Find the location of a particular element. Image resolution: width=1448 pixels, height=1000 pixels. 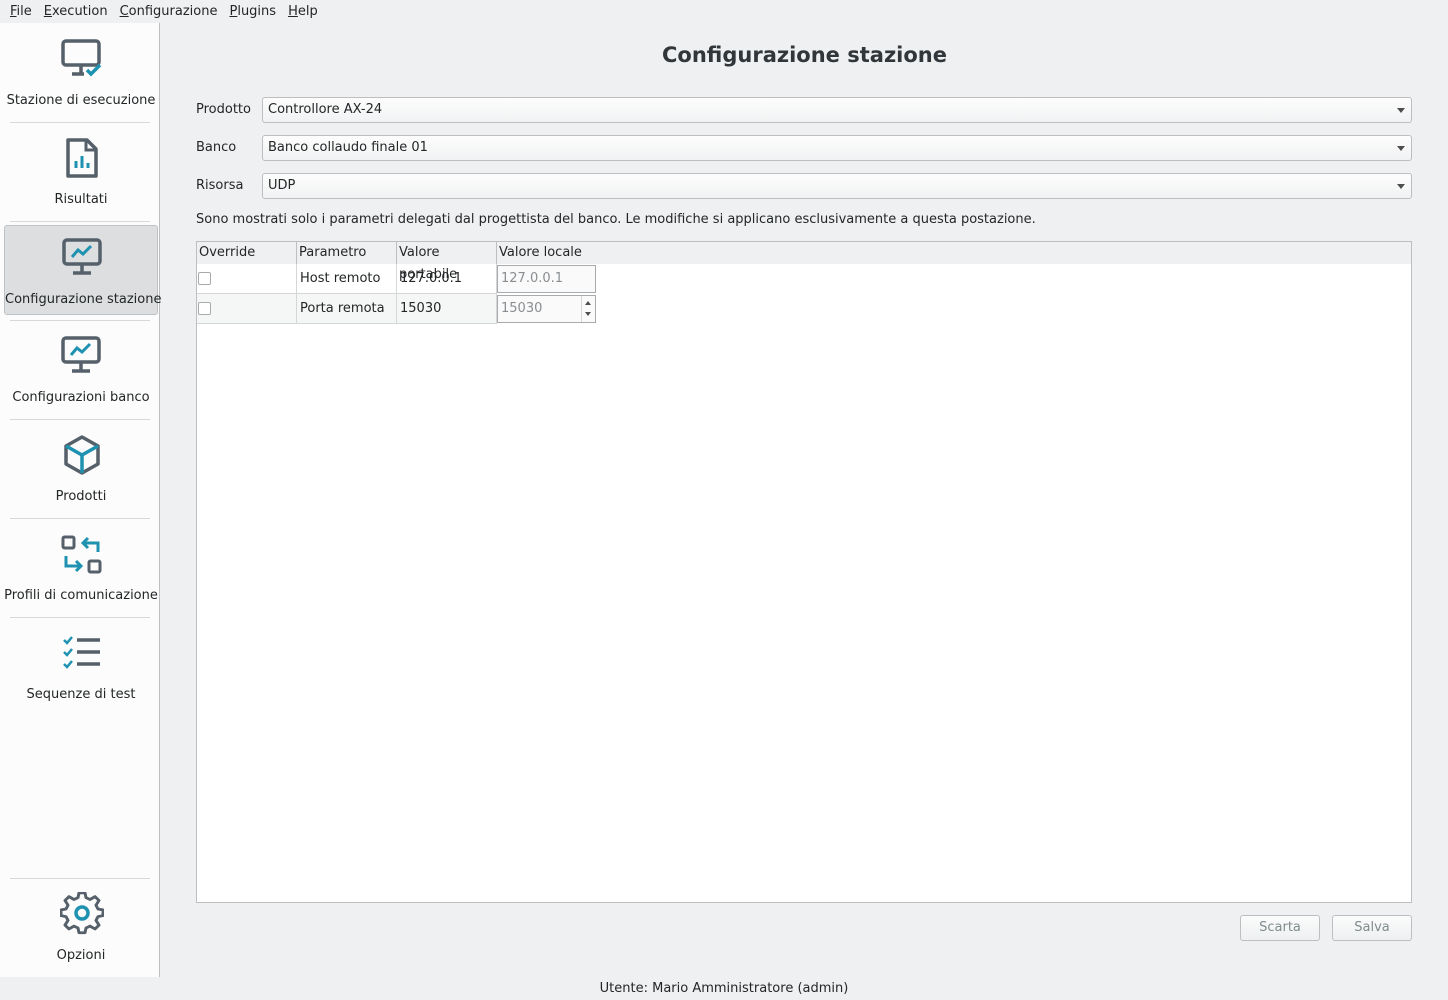

menu-plugins: Plugins is located at coordinates (252, 12).